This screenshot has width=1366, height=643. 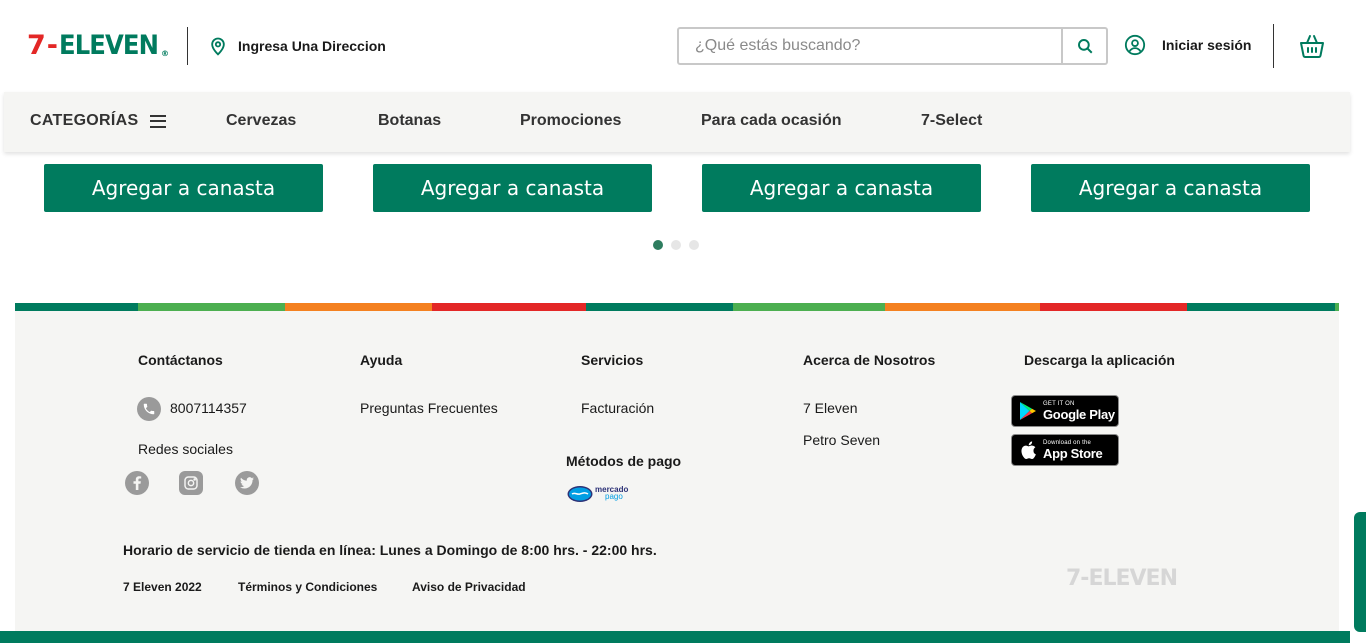 What do you see at coordinates (870, 46) in the screenshot?
I see `search-input` at bounding box center [870, 46].